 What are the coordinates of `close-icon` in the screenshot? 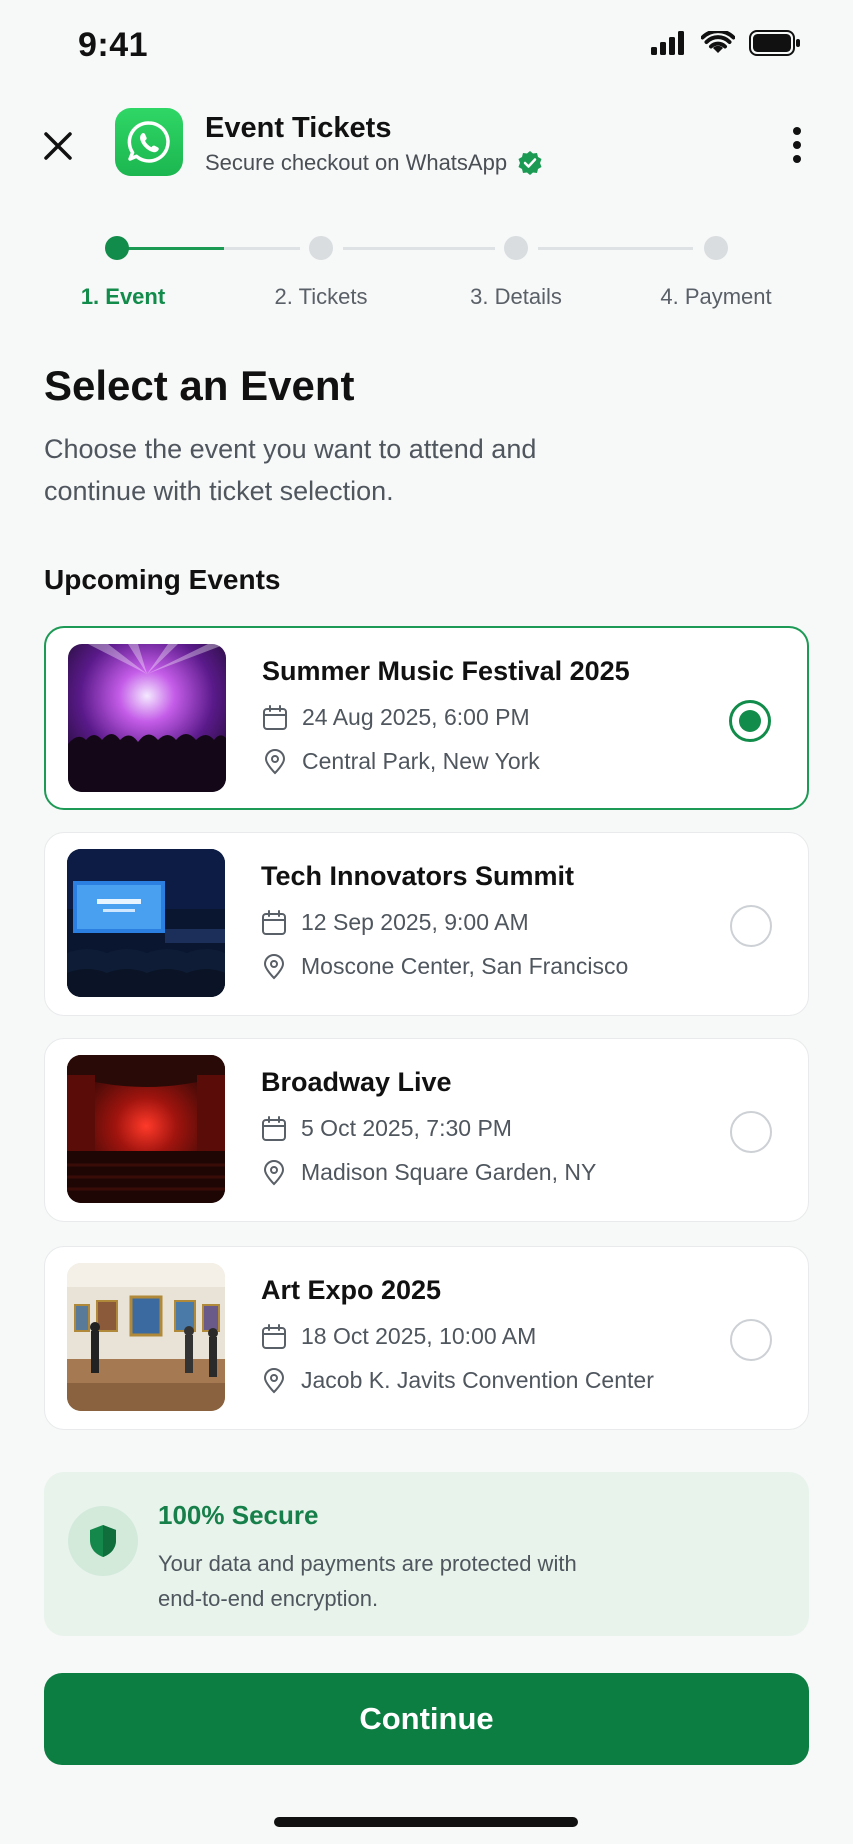 It's located at (58, 146).